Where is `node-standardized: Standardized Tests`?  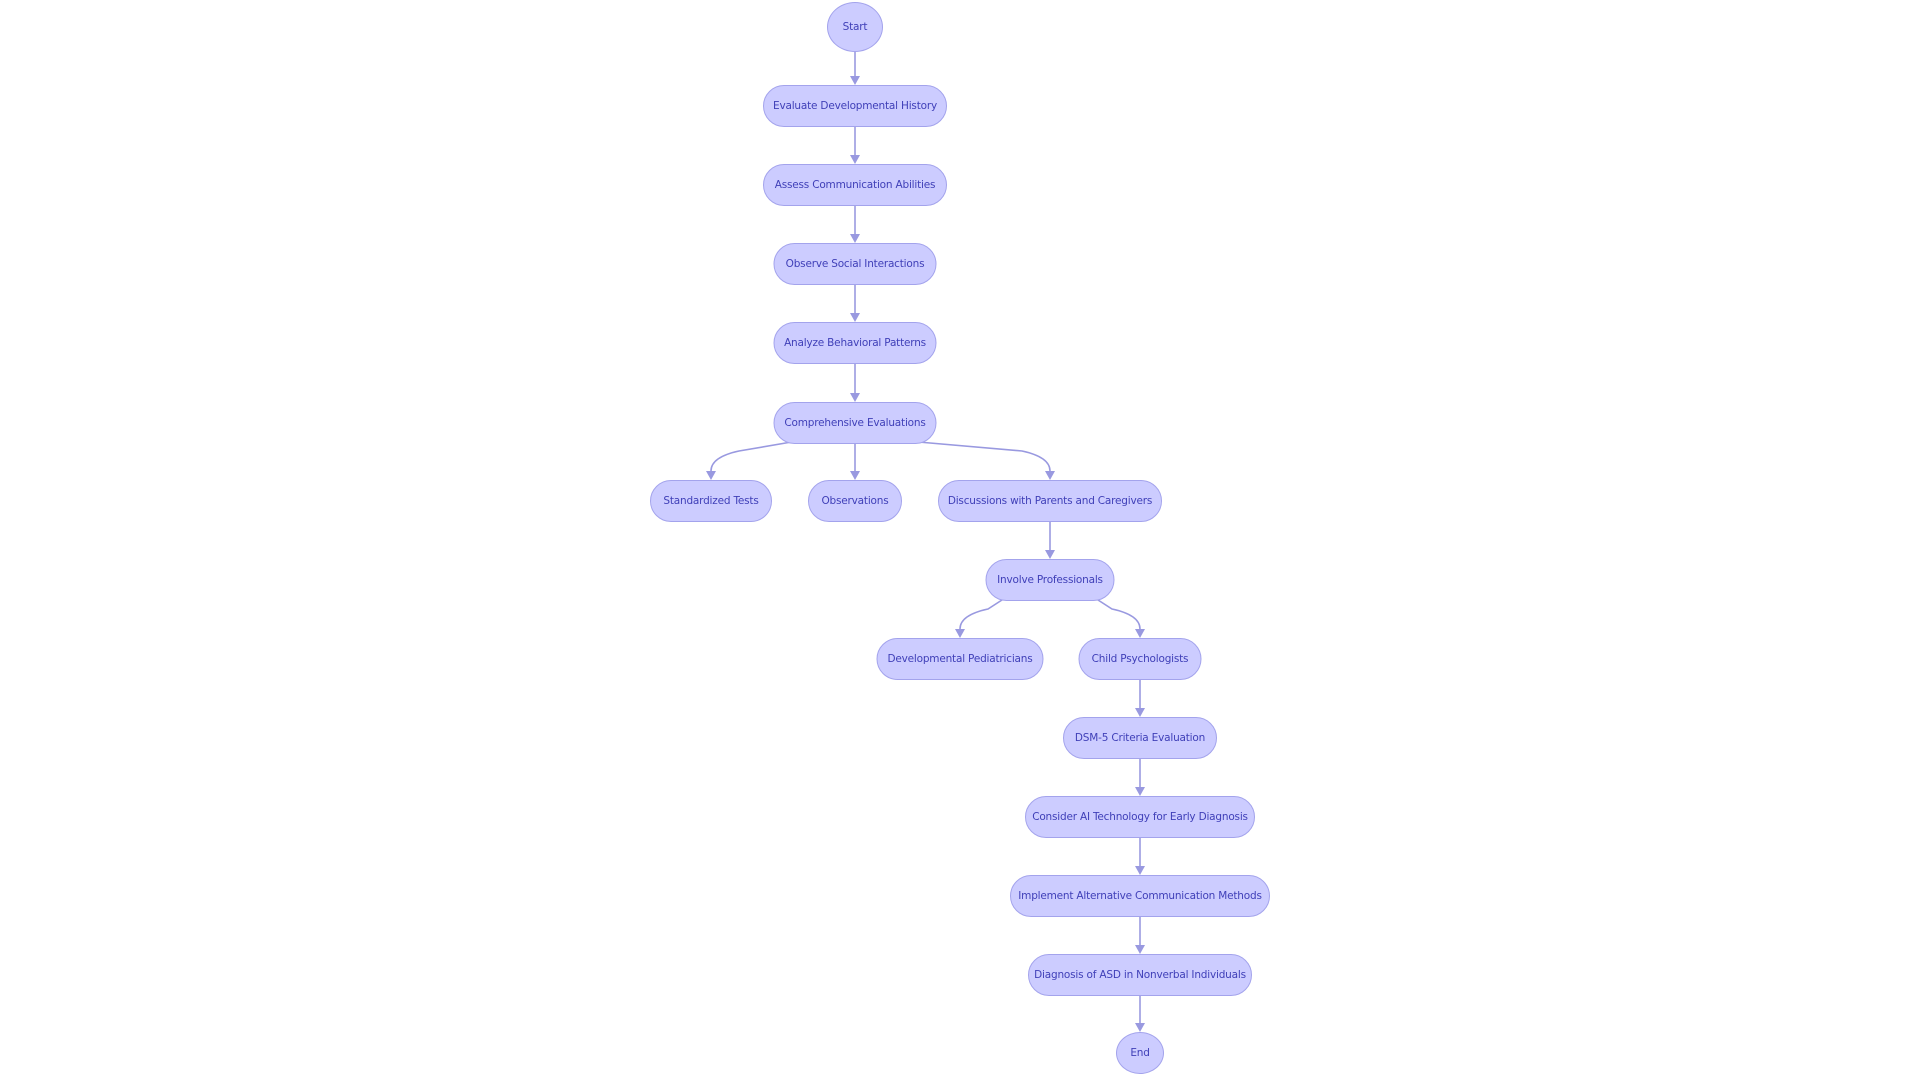
node-standardized: Standardized Tests is located at coordinates (711, 501).